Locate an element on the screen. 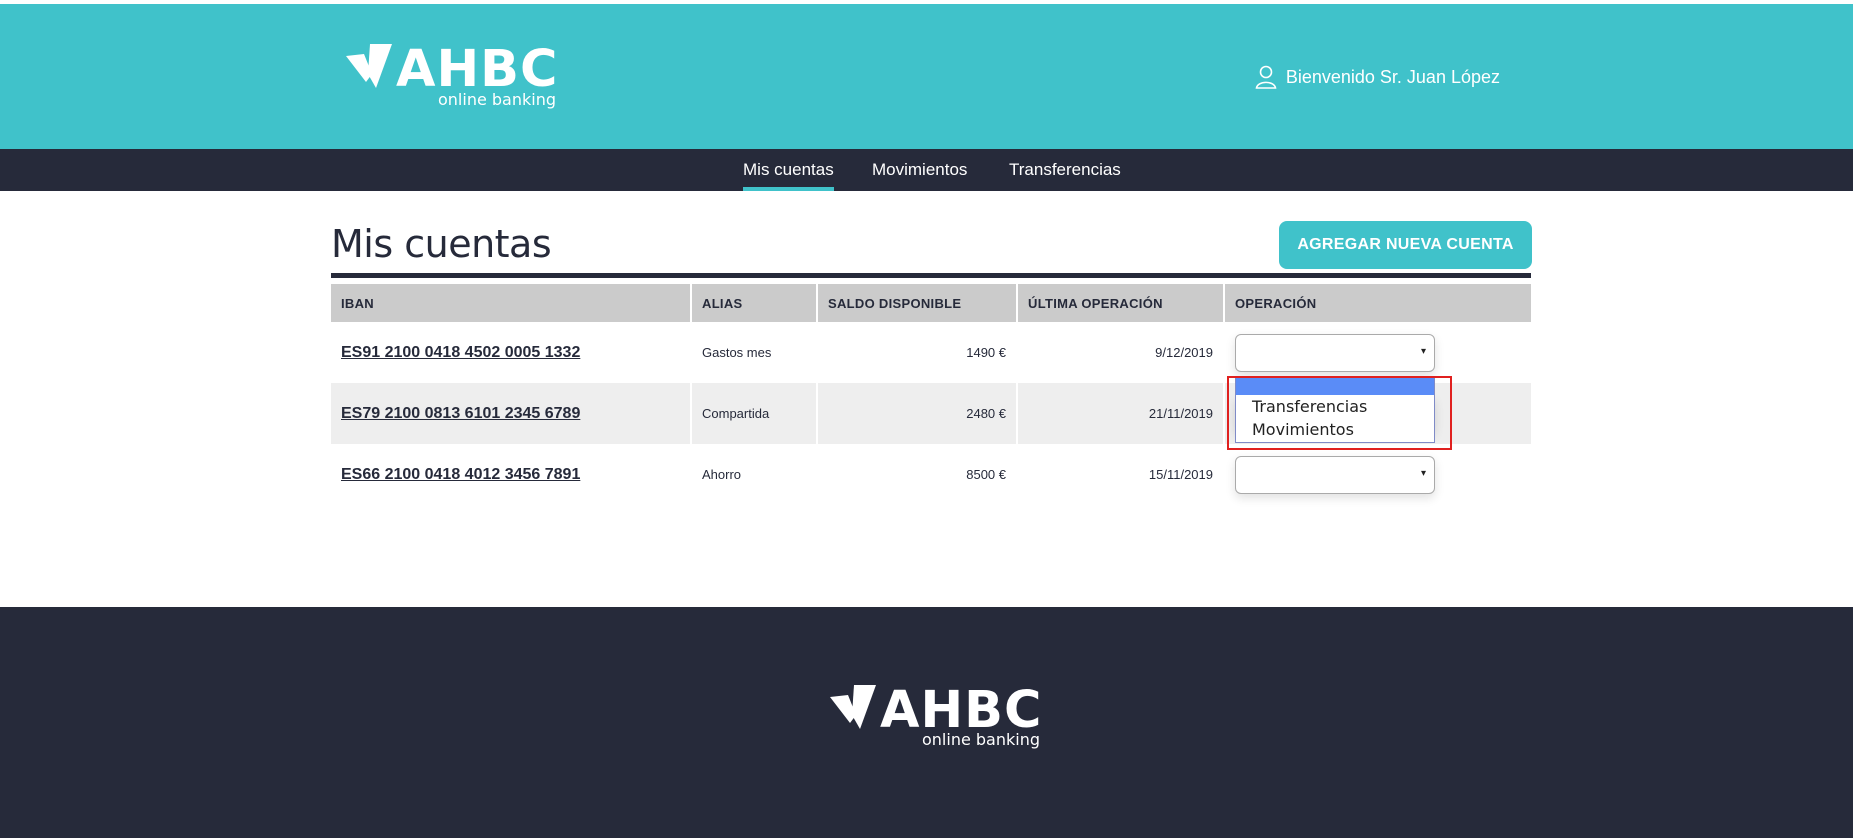 This screenshot has height=838, width=1853. dropdown-option-empty is located at coordinates (1335, 386).